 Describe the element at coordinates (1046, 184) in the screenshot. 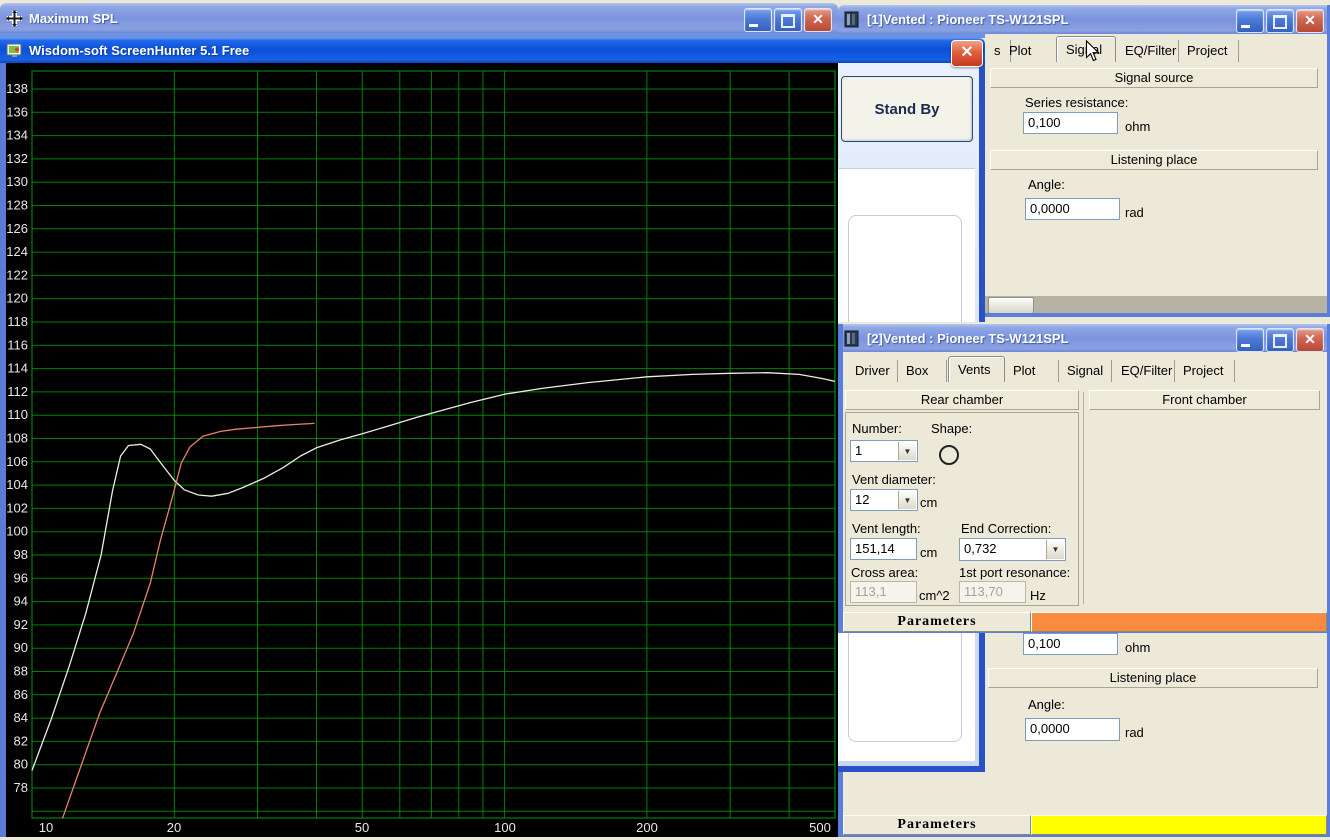

I see `angle-label: Angle:` at that location.